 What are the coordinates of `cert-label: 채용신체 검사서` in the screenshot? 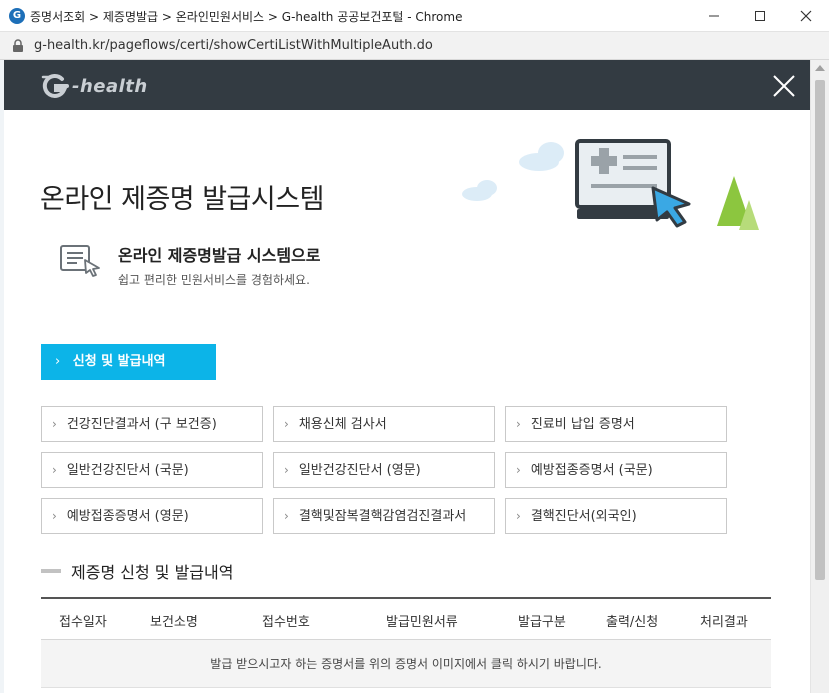 It's located at (342, 424).